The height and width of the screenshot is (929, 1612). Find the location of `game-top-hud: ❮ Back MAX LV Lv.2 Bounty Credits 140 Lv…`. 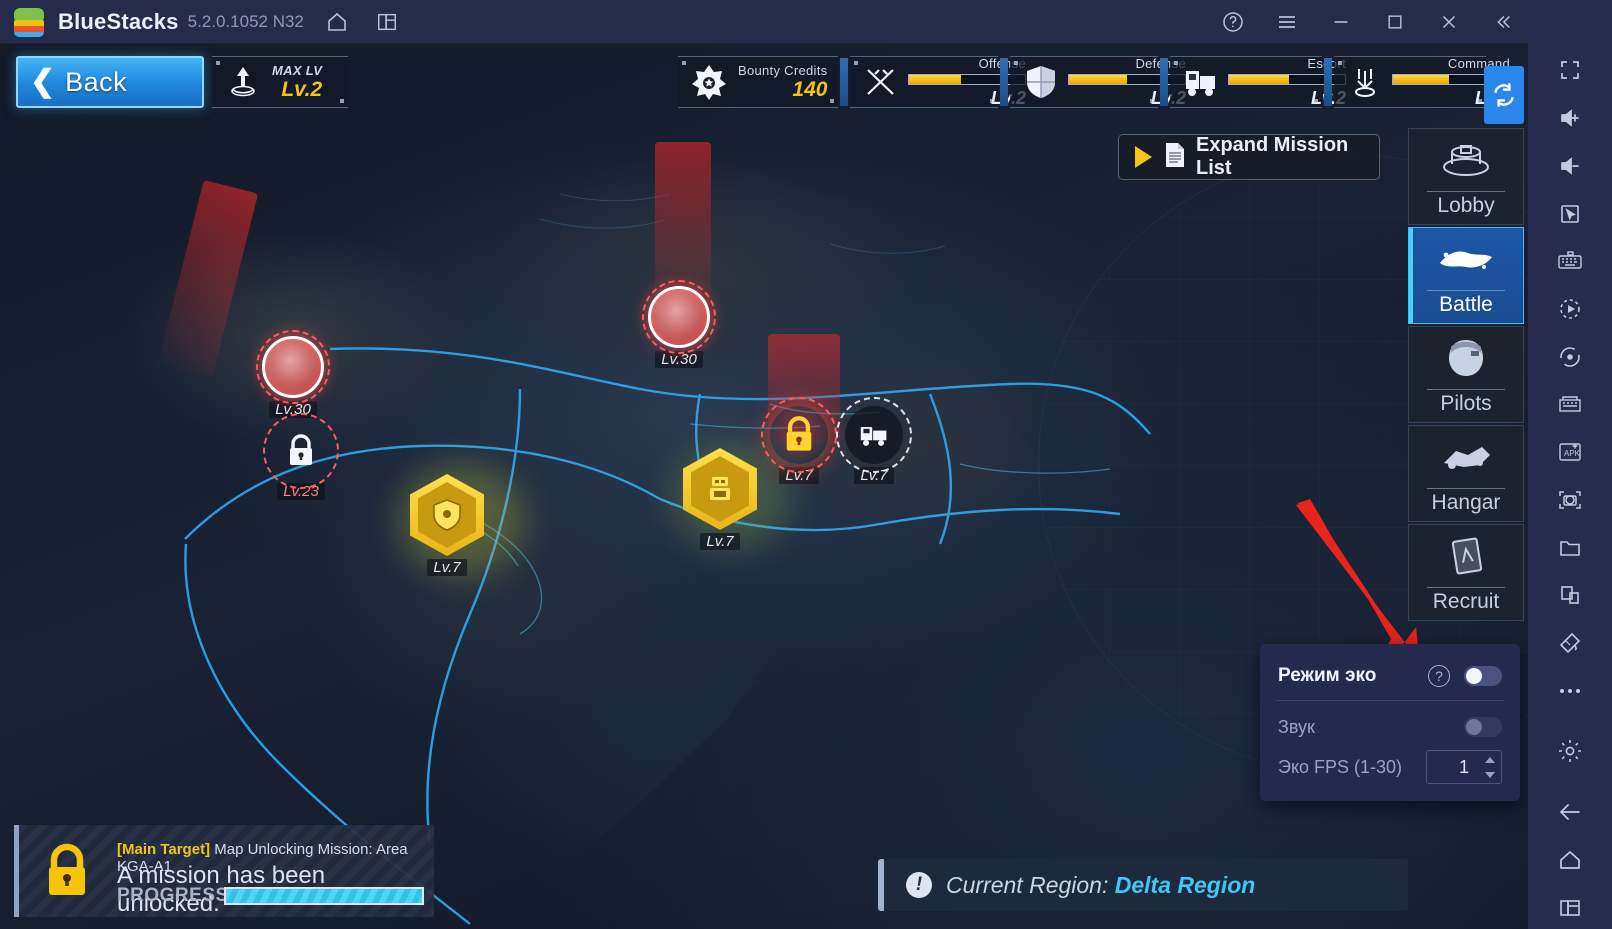

game-top-hud: ❮ Back MAX LV Lv.2 Bounty Credits 140 Lv… is located at coordinates (764, 90).